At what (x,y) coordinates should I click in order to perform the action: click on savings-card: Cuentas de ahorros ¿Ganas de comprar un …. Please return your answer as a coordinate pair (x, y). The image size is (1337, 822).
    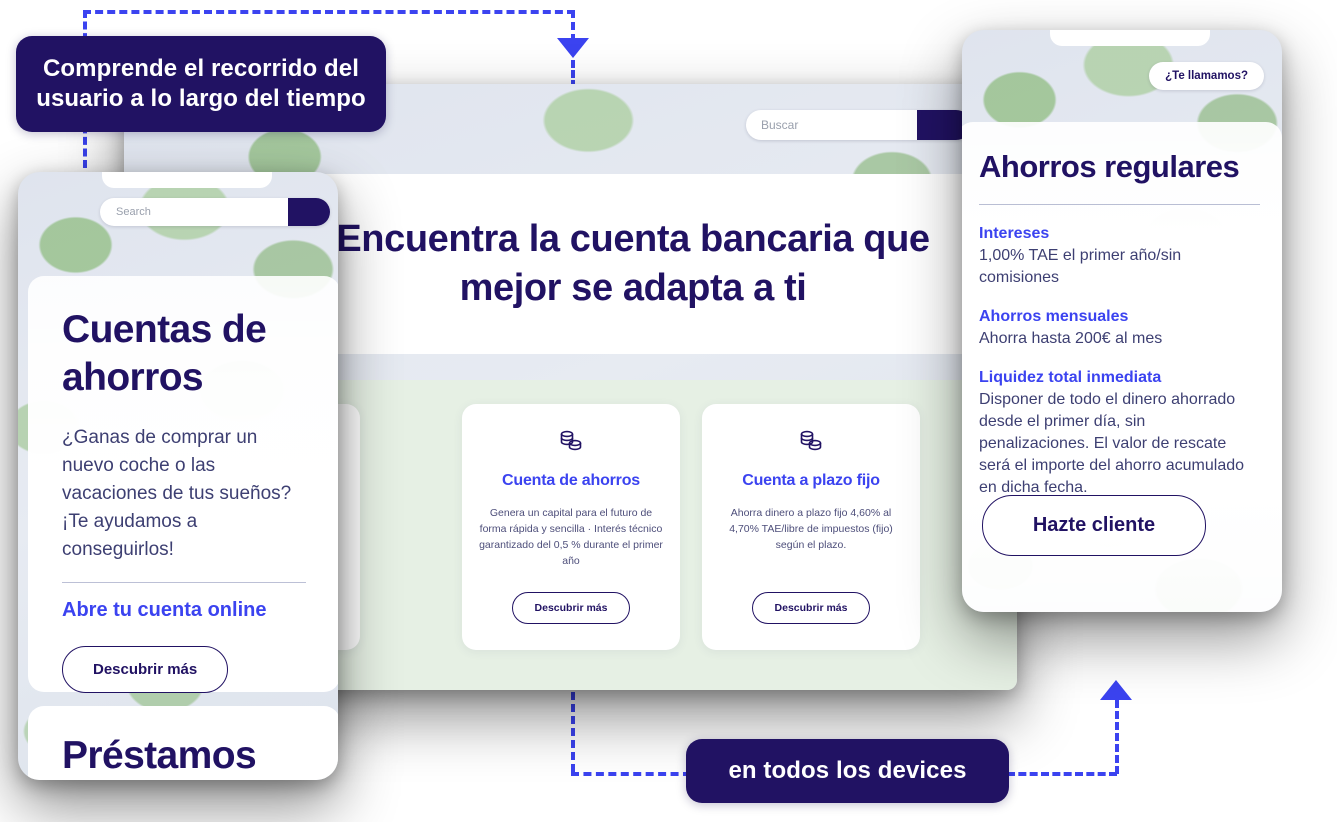
    Looking at the image, I should click on (183, 484).